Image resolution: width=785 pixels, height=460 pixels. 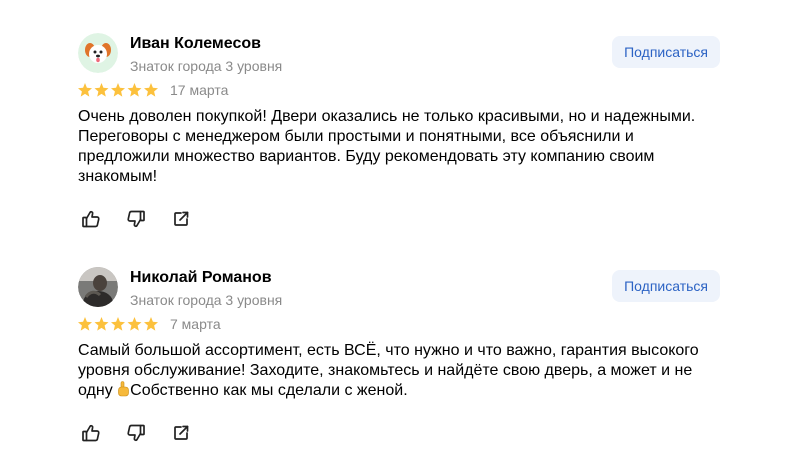 I want to click on author-name: Иван Колемесов, so click(x=195, y=44).